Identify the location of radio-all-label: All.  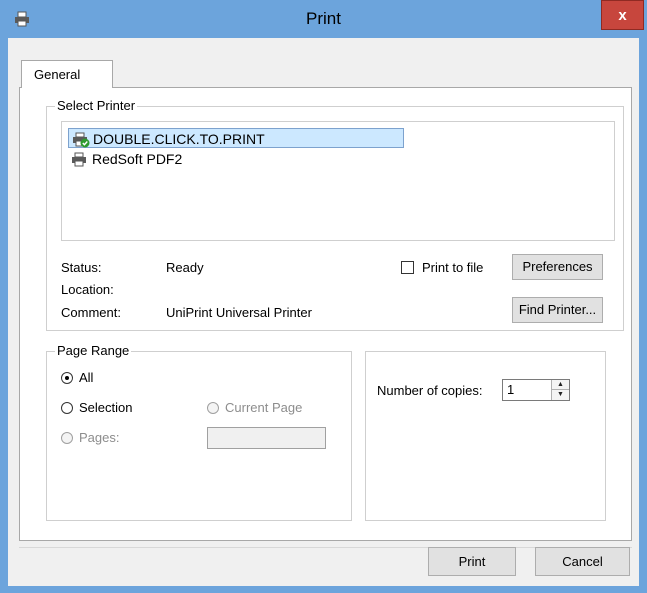
(86, 377).